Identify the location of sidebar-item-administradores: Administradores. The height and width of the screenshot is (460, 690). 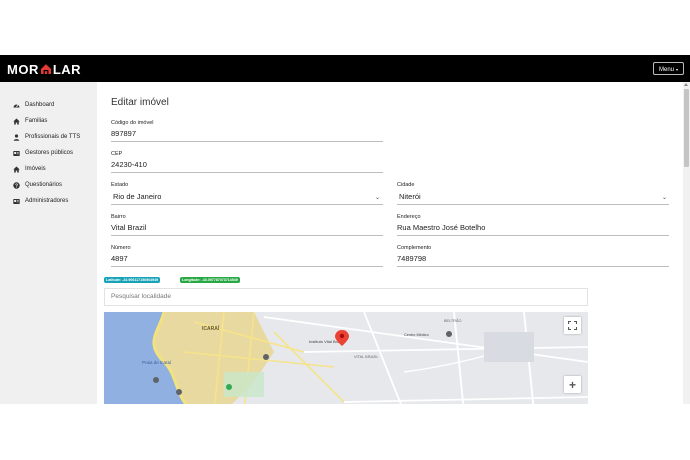
(40, 201).